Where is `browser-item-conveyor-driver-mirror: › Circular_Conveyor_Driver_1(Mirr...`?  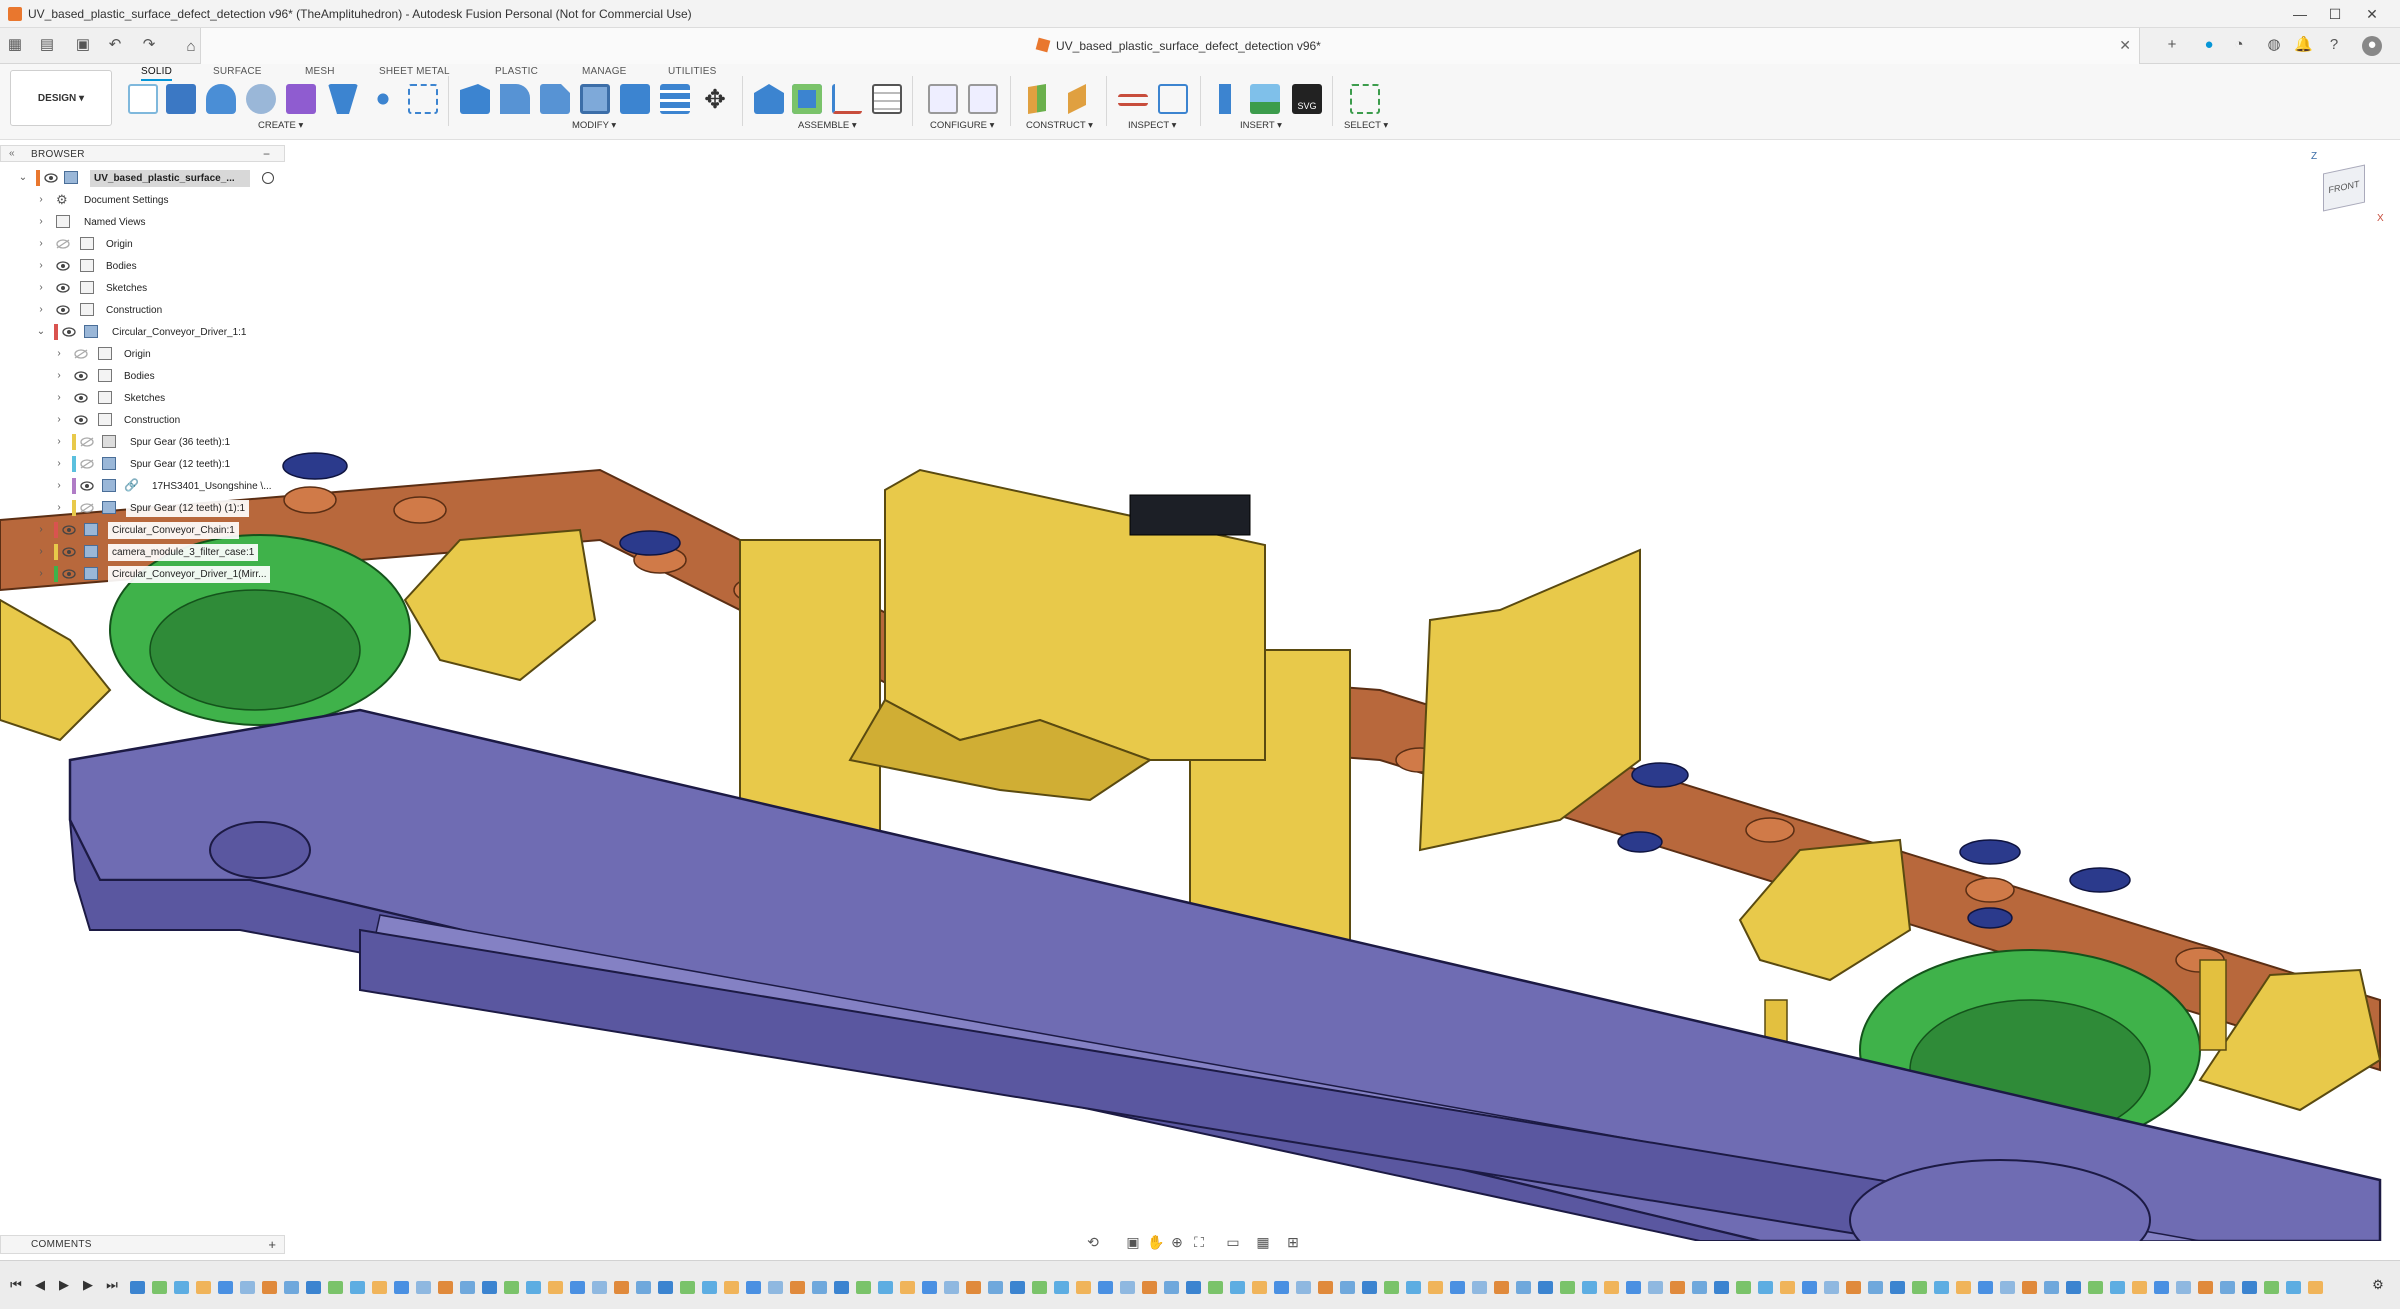
browser-item-conveyor-driver-mirror: › Circular_Conveyor_Driver_1(Mirr... is located at coordinates (145, 574).